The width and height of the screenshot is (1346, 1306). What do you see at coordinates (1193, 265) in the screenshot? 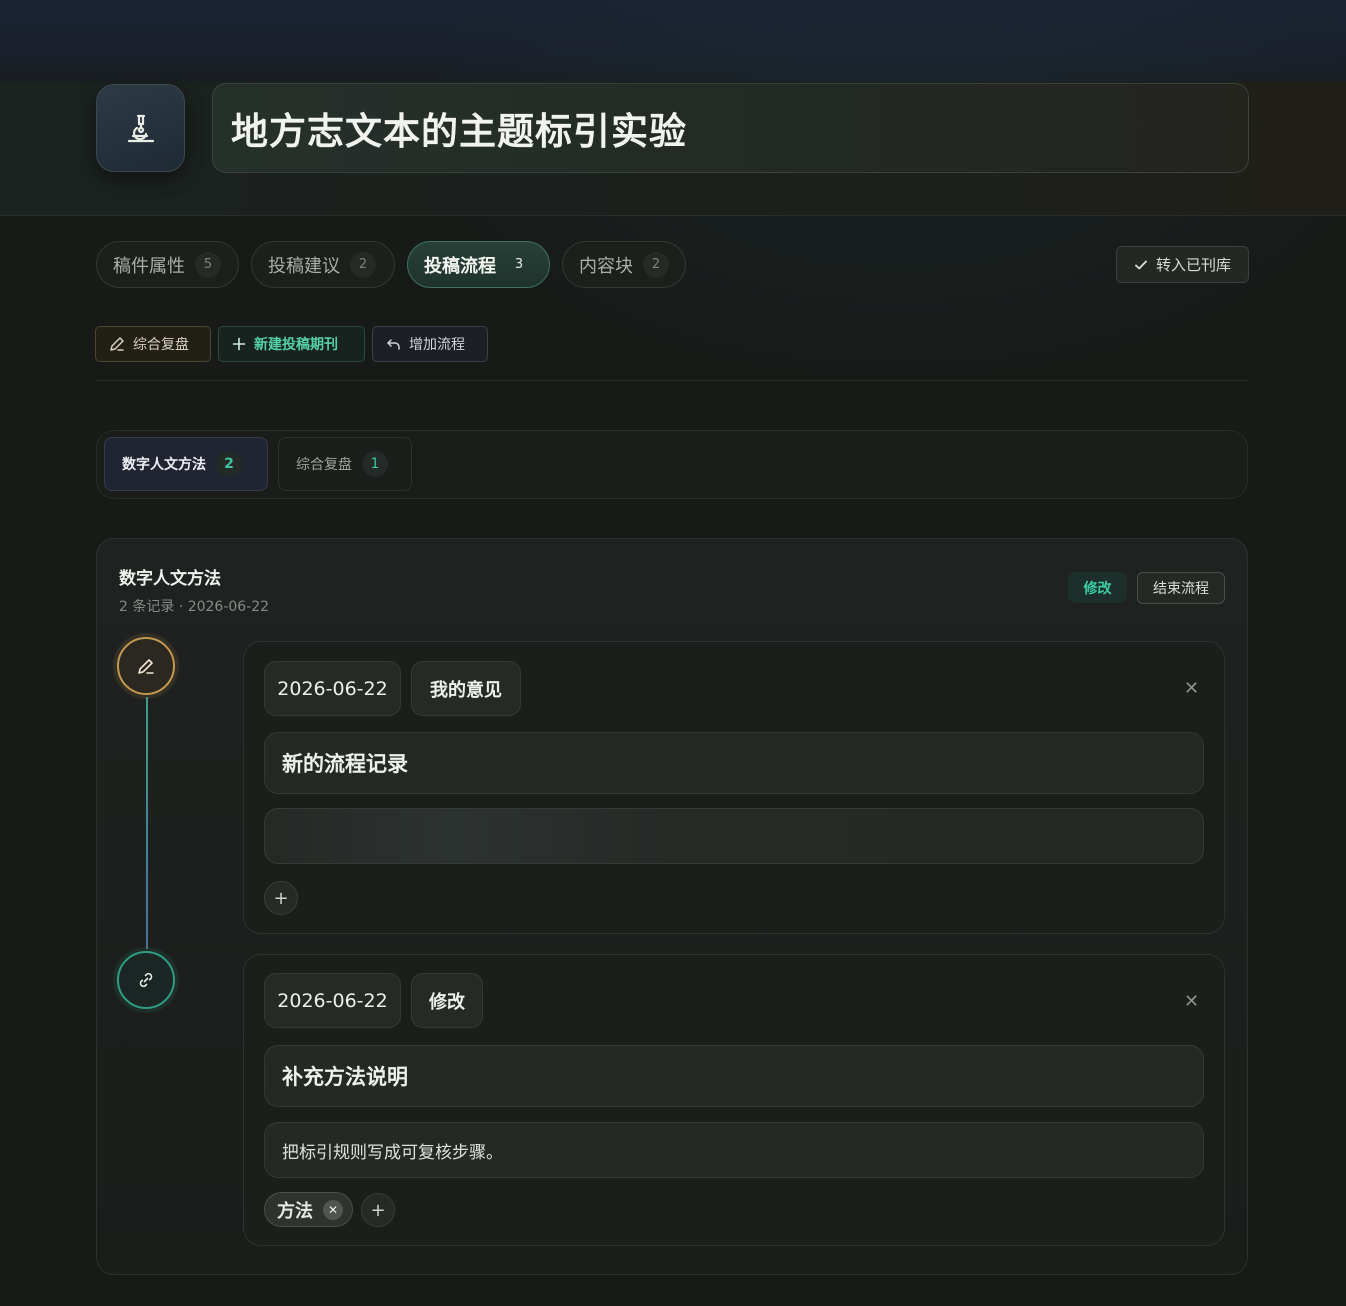
I see `archive-label: 转入已刊库` at bounding box center [1193, 265].